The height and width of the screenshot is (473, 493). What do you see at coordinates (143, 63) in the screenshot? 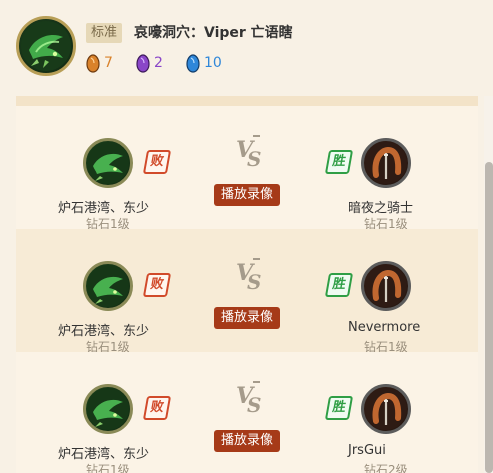
I see `purple-gem-icon` at bounding box center [143, 63].